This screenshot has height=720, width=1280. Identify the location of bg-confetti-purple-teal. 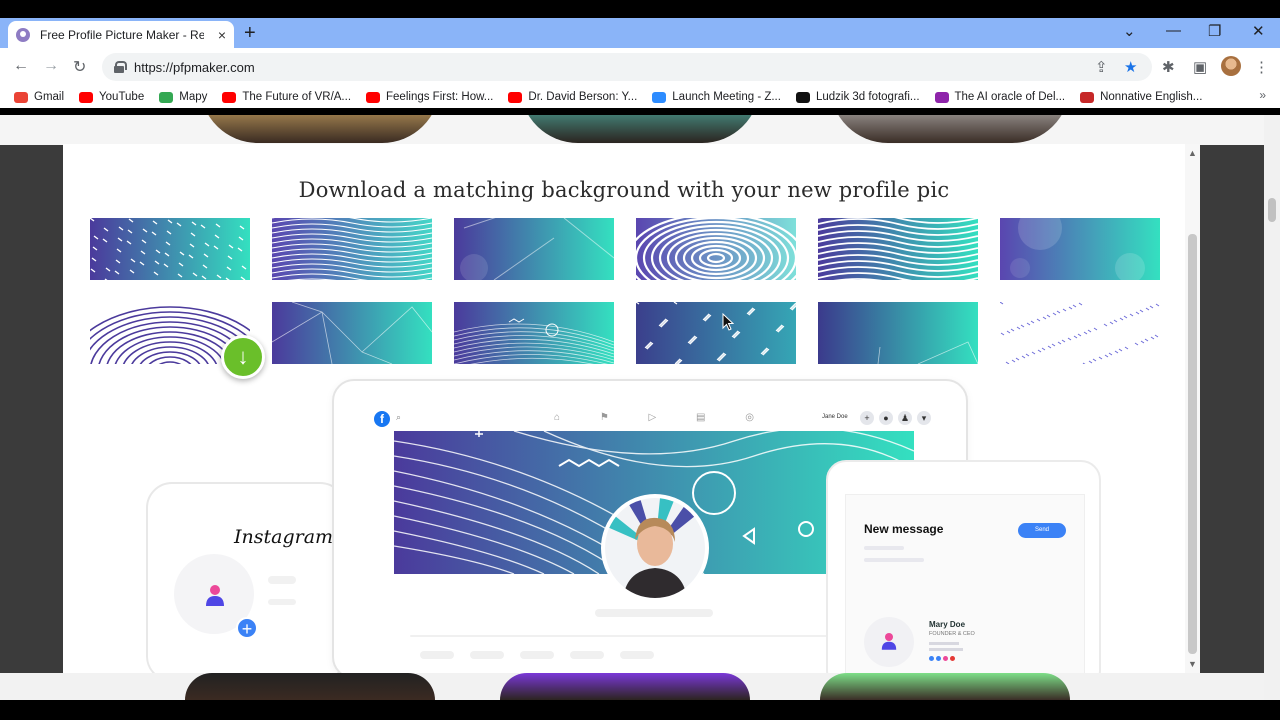
(170, 249).